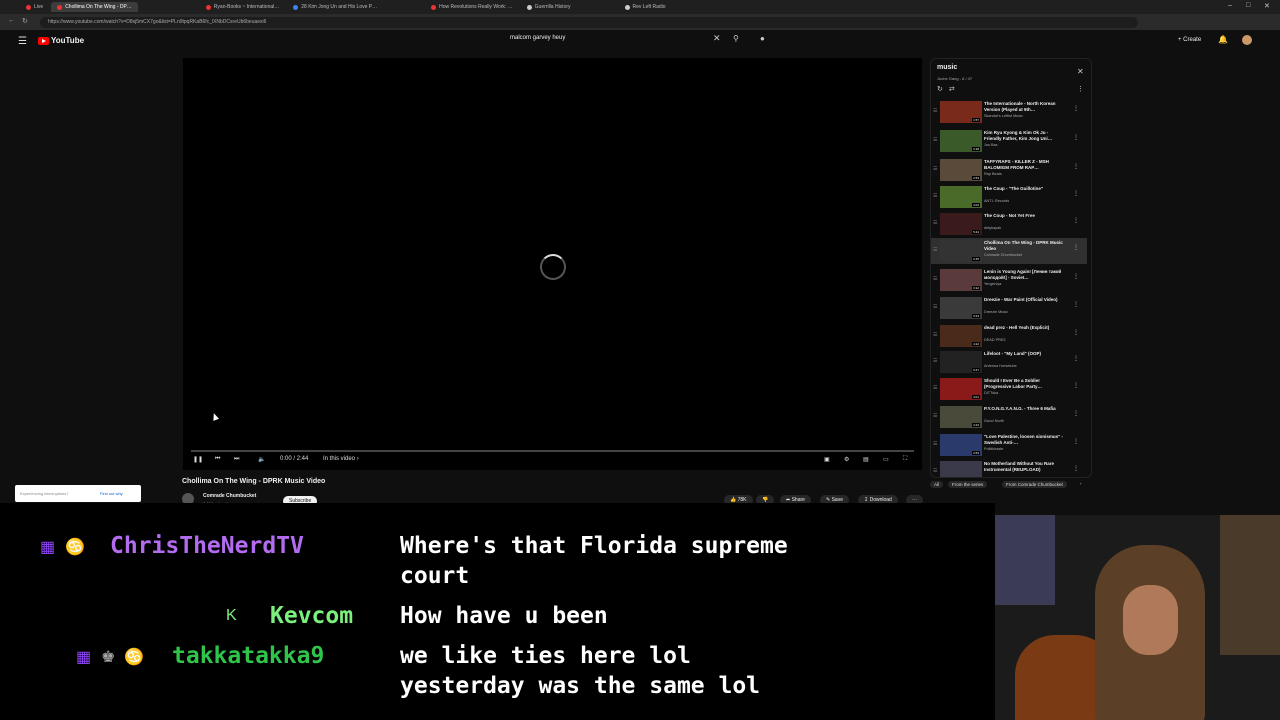 Image resolution: width=1280 pixels, height=720 pixels. What do you see at coordinates (261, 459) in the screenshot?
I see `volume-icon: 🔈` at bounding box center [261, 459].